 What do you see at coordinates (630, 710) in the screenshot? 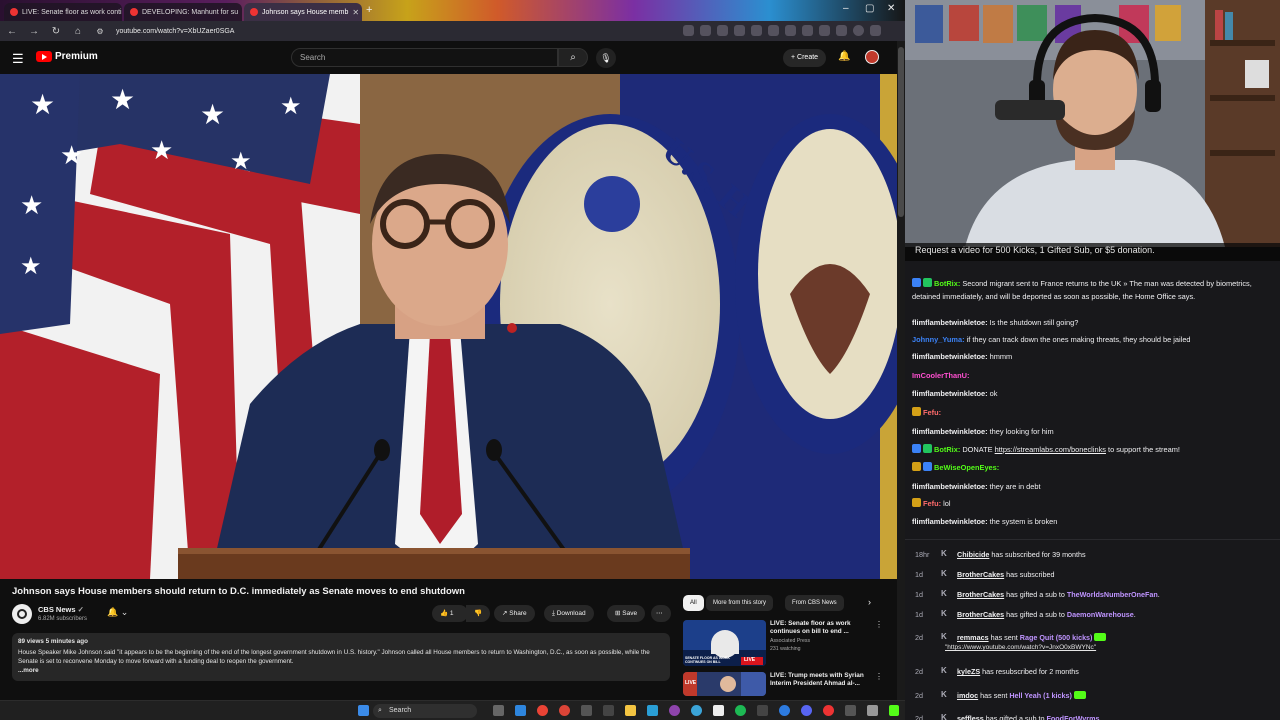
I see `file-explorer-icon` at bounding box center [630, 710].